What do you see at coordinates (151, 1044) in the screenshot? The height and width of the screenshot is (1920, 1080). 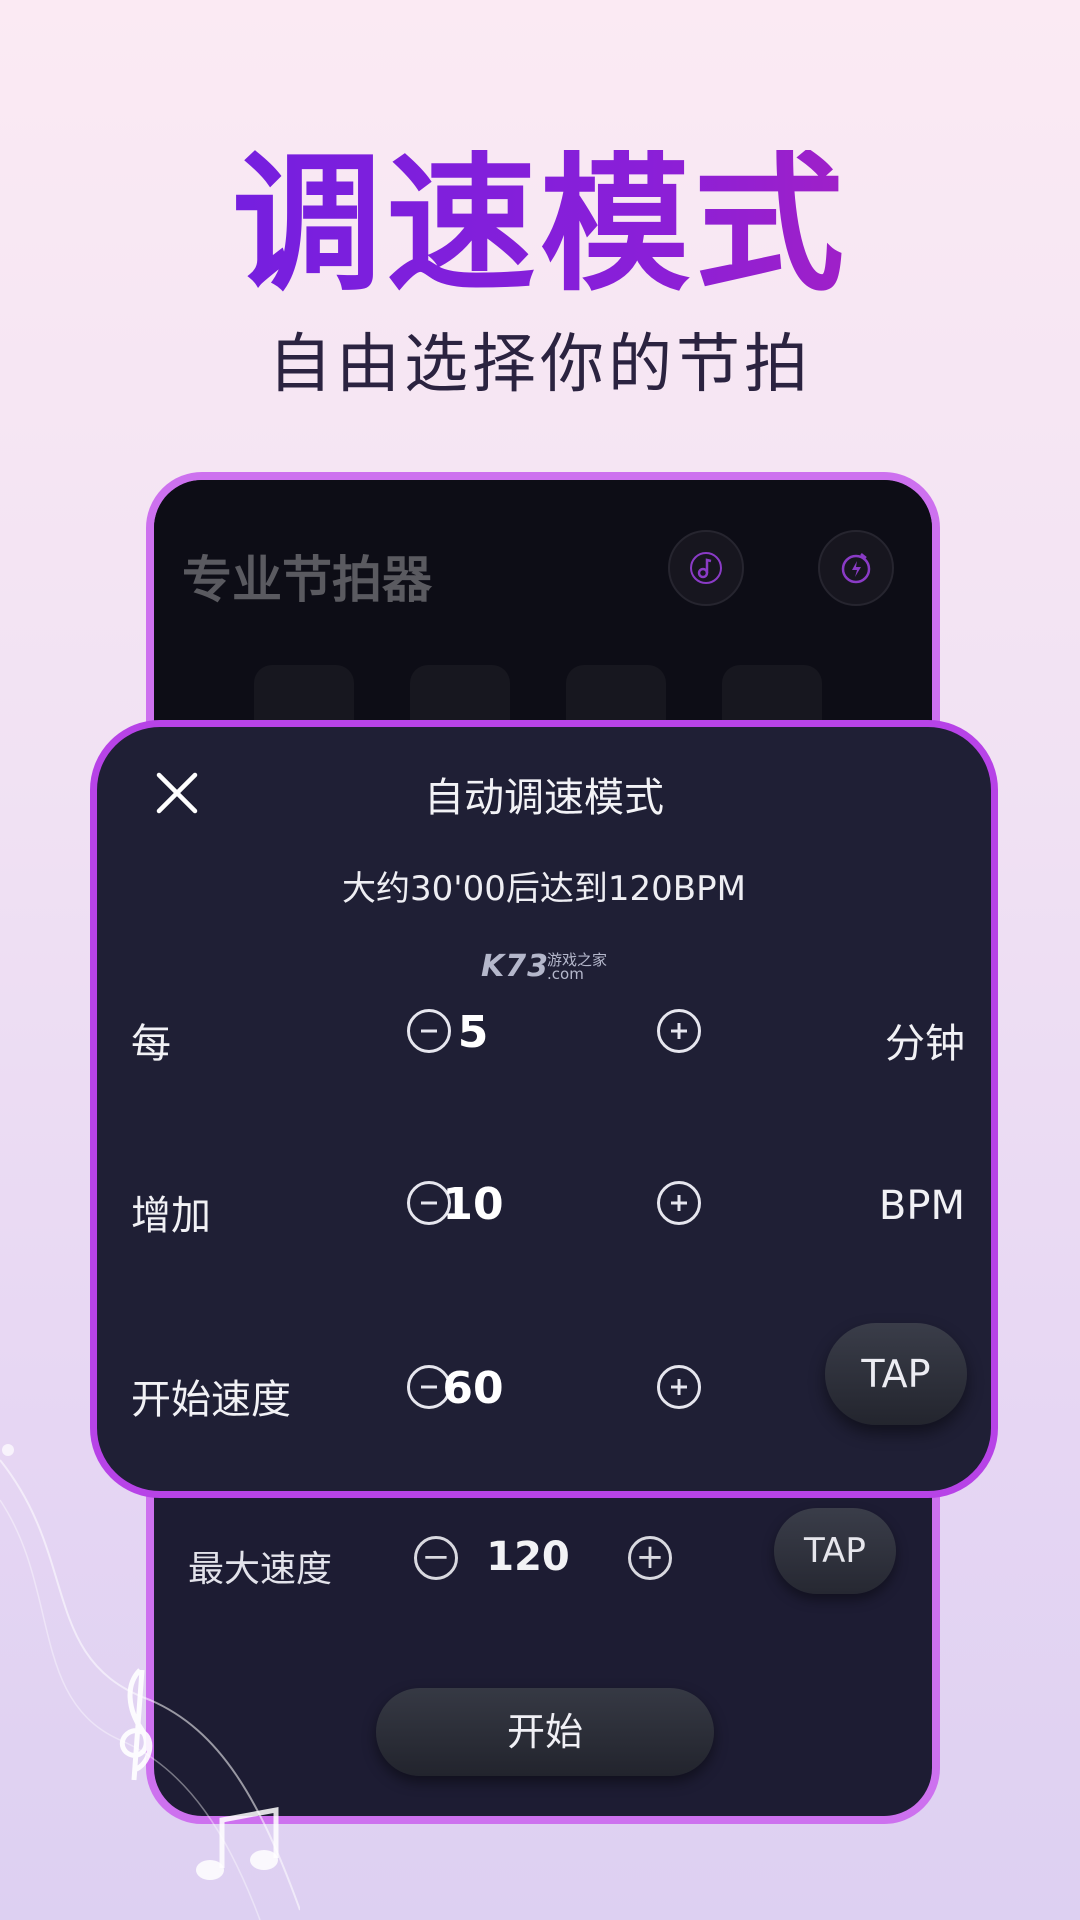 I see `interval-label: 每` at bounding box center [151, 1044].